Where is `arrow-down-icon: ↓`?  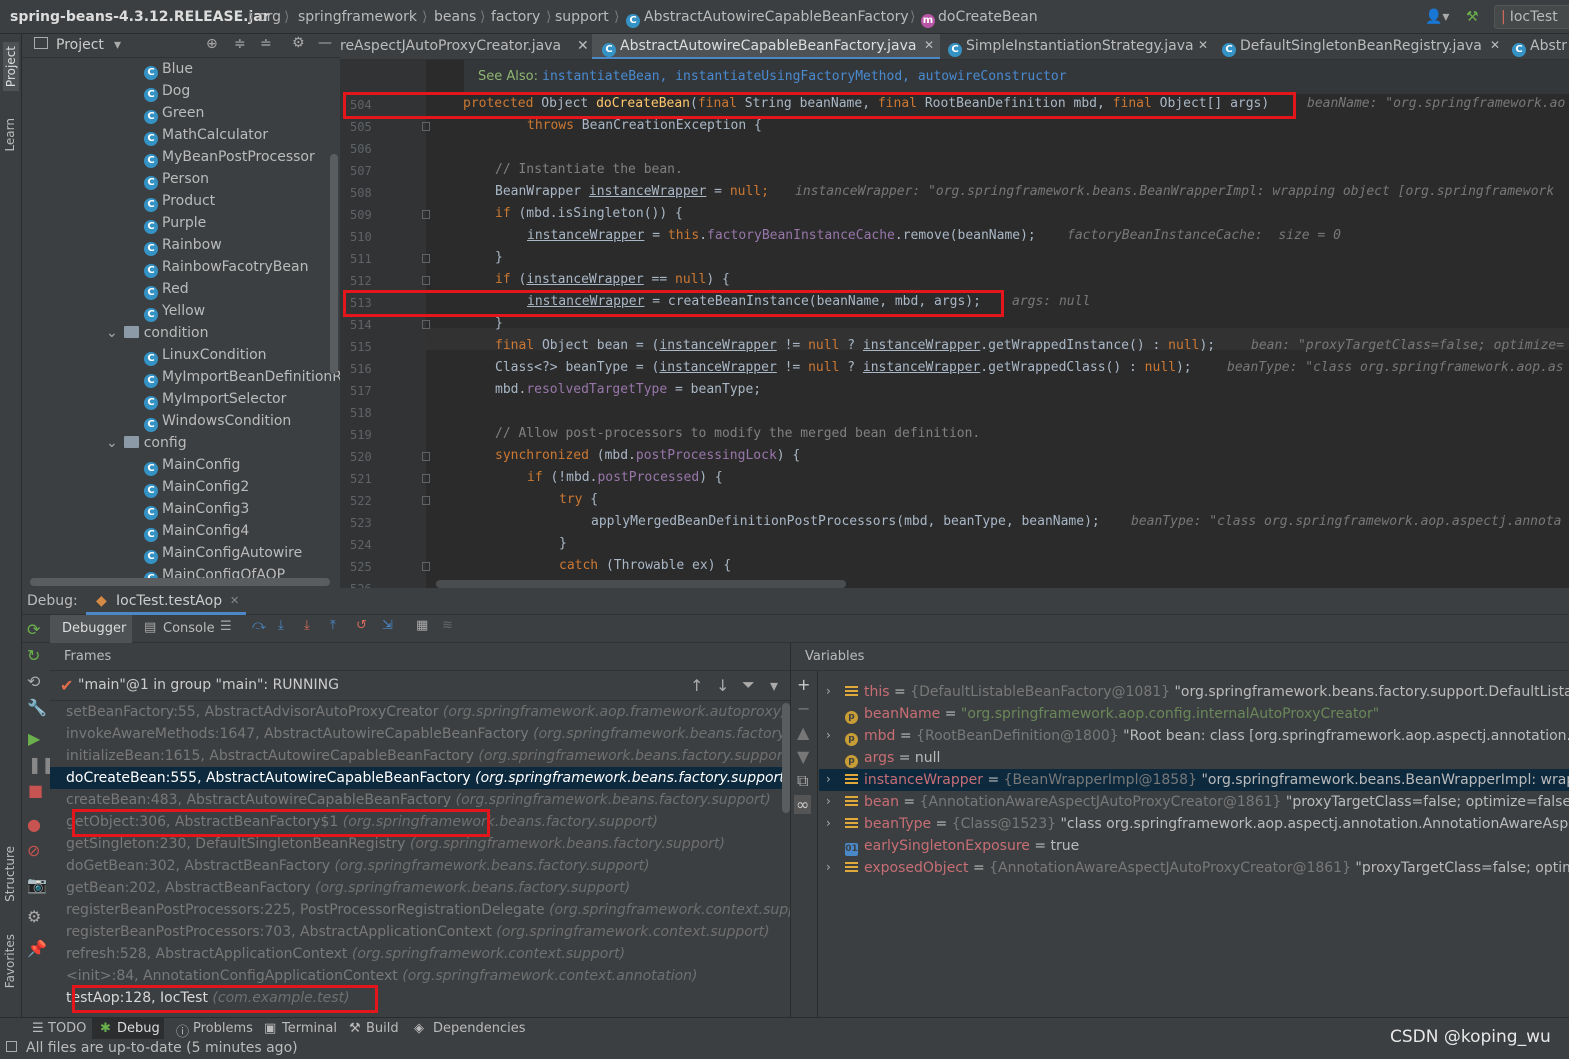
arrow-down-icon: ↓ is located at coordinates (722, 685).